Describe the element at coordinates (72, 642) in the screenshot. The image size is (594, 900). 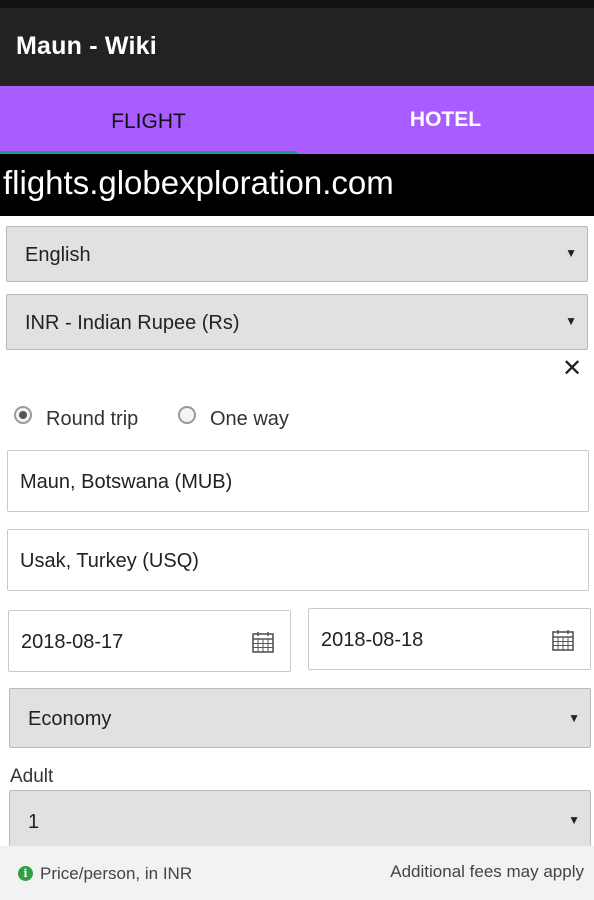
I see `depart-date-value: 2018-08-17` at that location.